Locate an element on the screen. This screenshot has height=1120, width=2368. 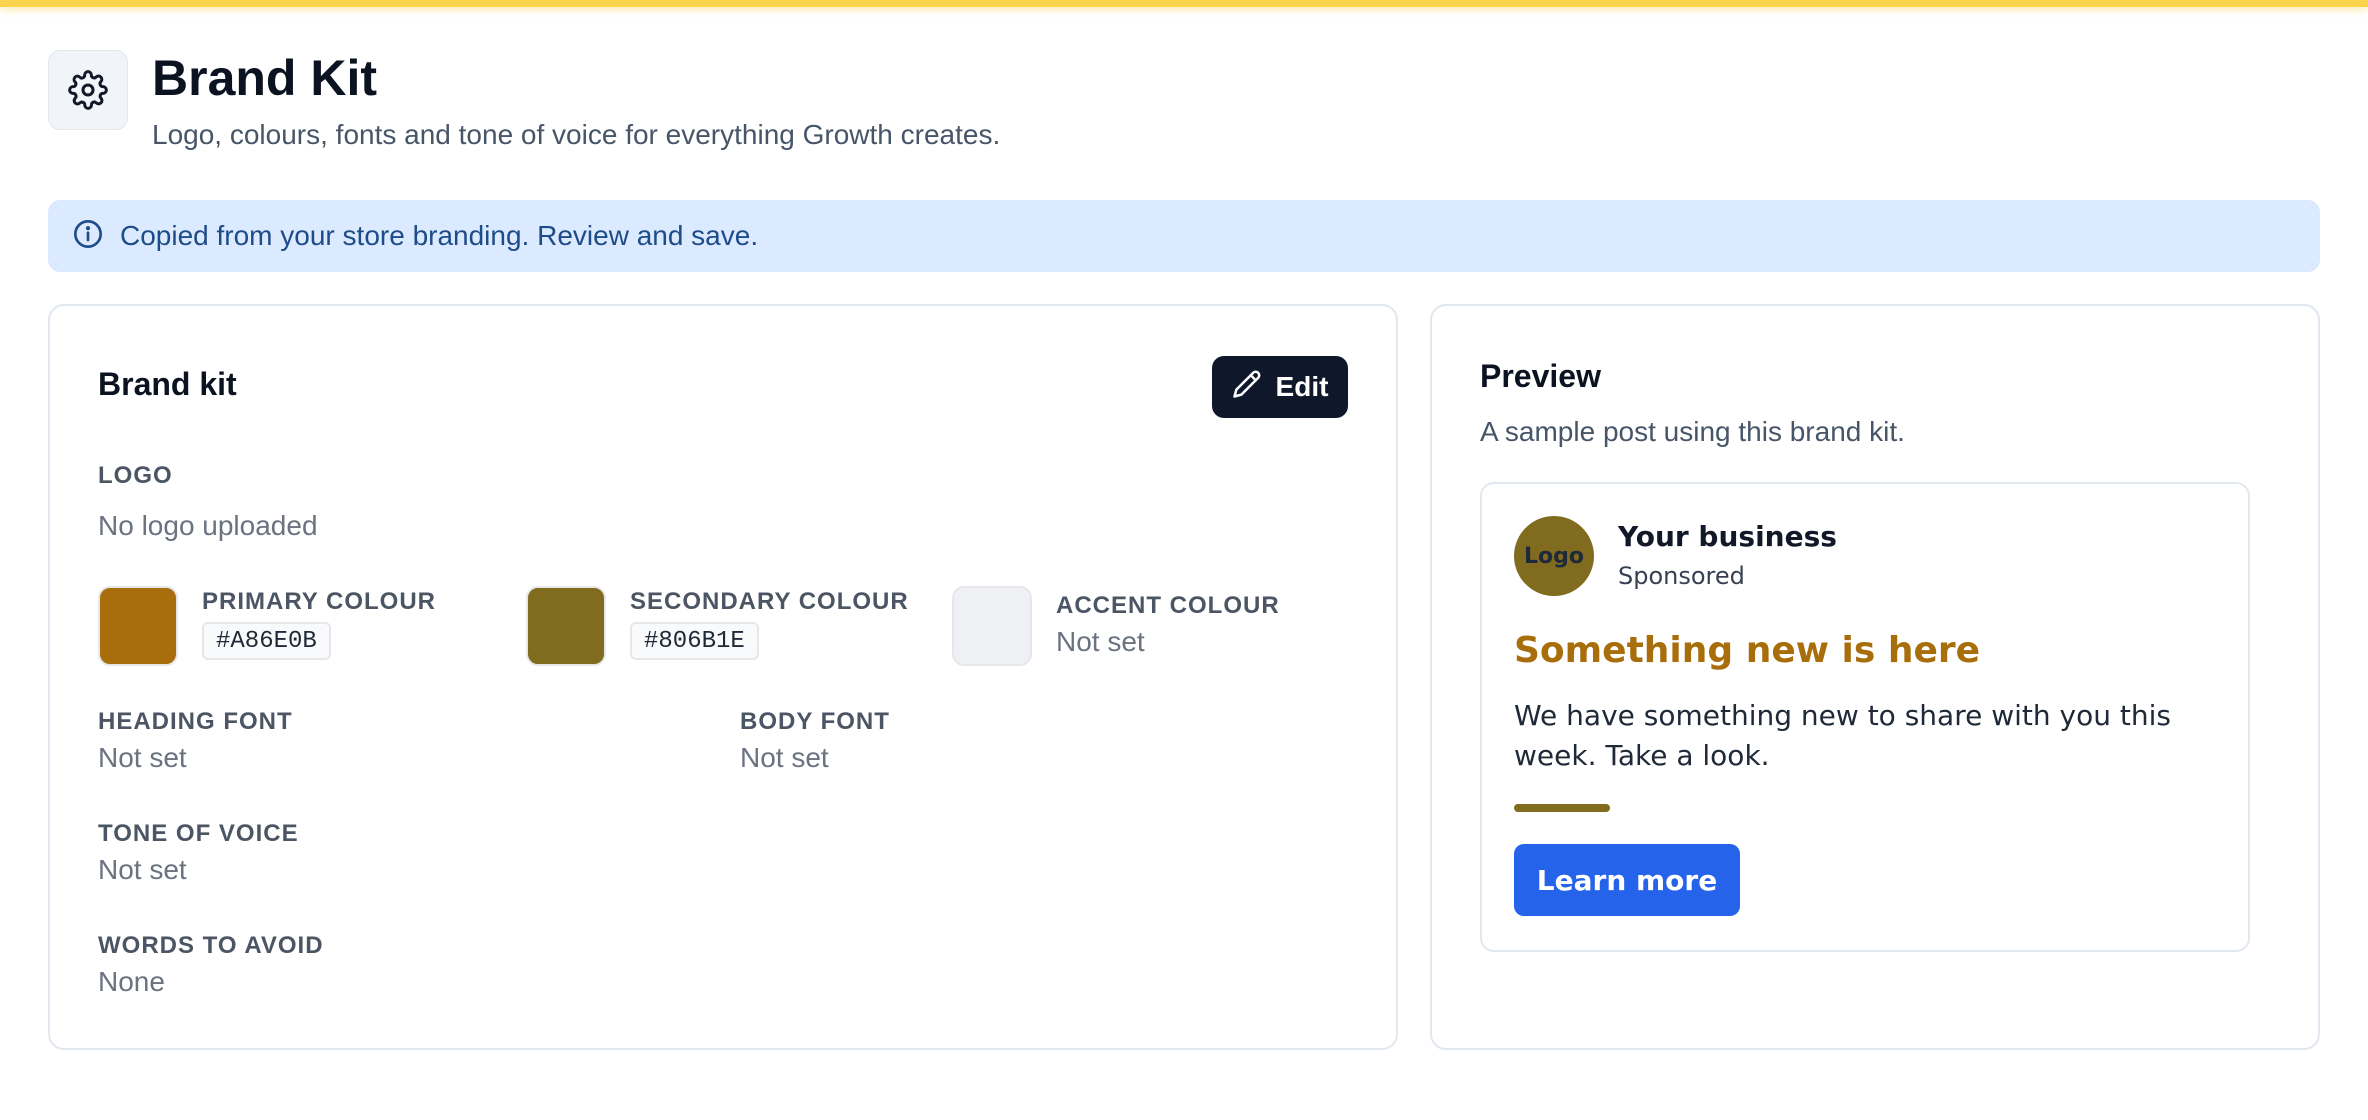
body-font-value: Not set is located at coordinates (784, 757).